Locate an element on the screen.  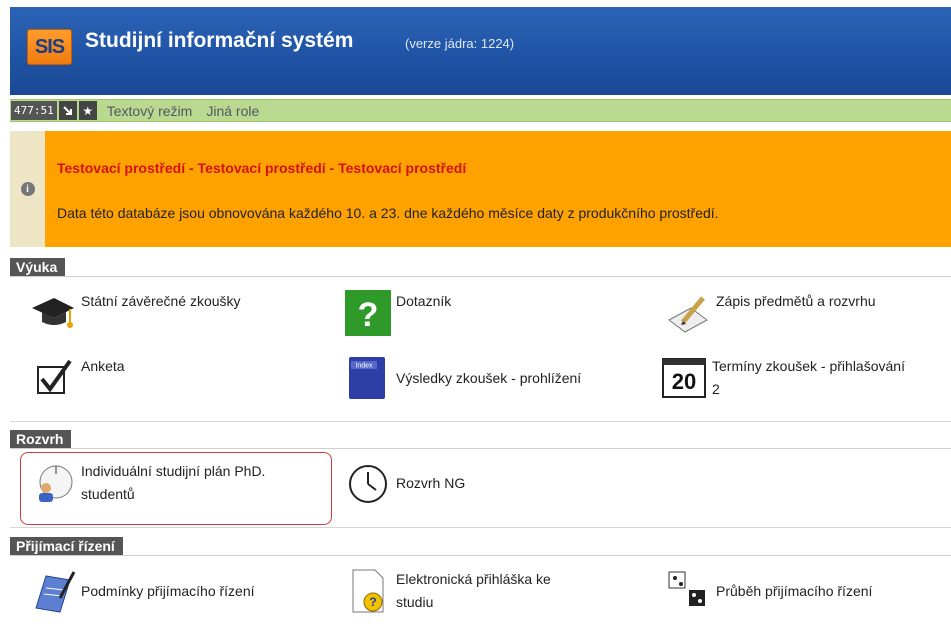
calendar-20-icon: 20 is located at coordinates (684, 378).